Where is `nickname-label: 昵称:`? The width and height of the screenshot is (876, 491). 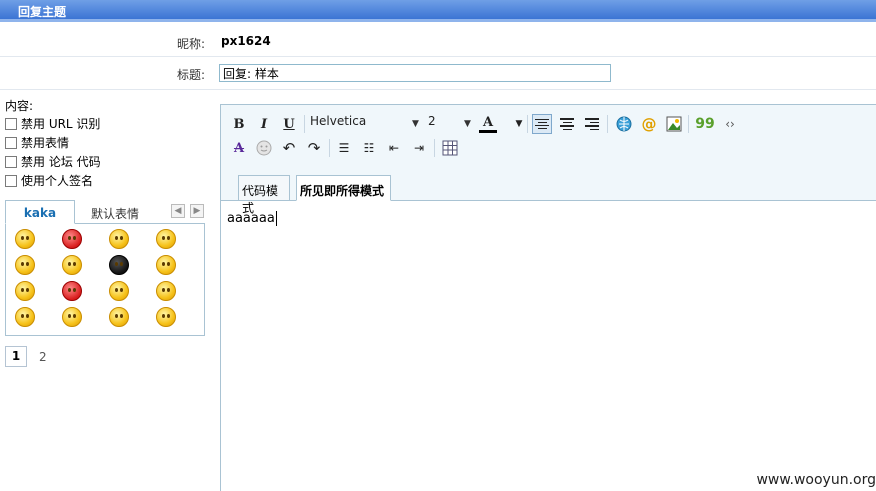
nickname-label: 昵称: is located at coordinates (190, 44).